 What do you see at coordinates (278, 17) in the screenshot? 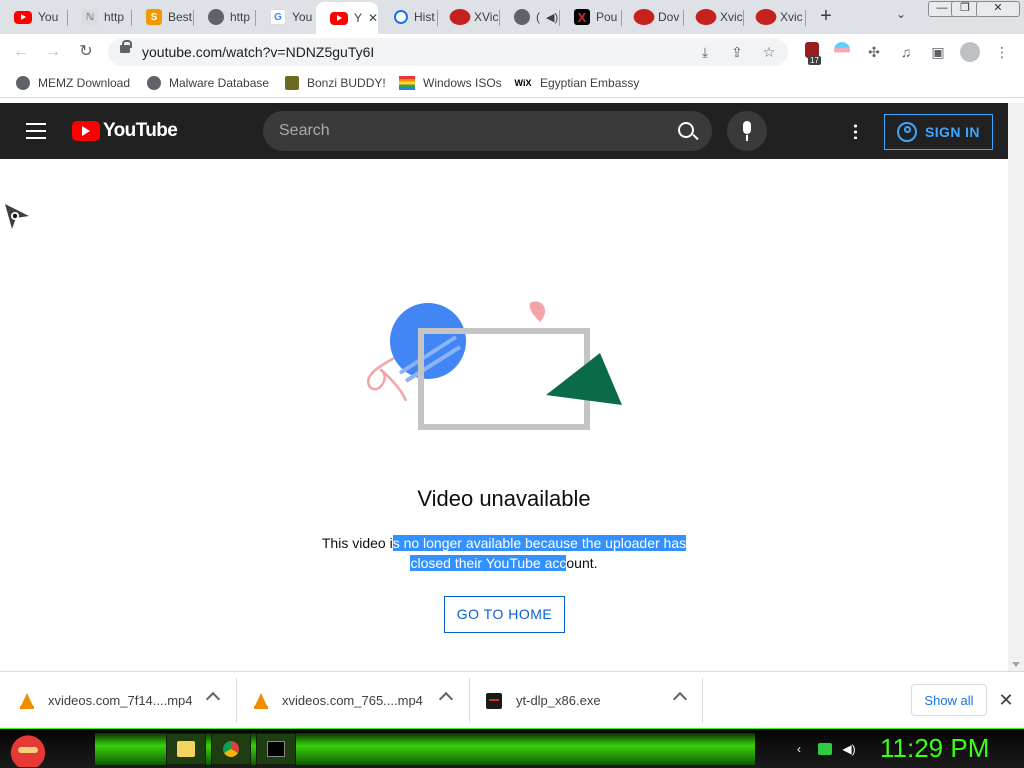
I see `google-icon: G` at bounding box center [278, 17].